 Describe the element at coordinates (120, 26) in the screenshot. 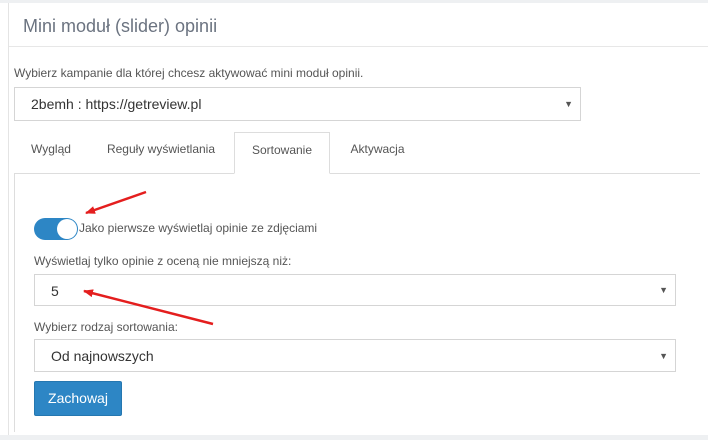

I see `panel-title: Mini moduł (slider) opinii` at that location.